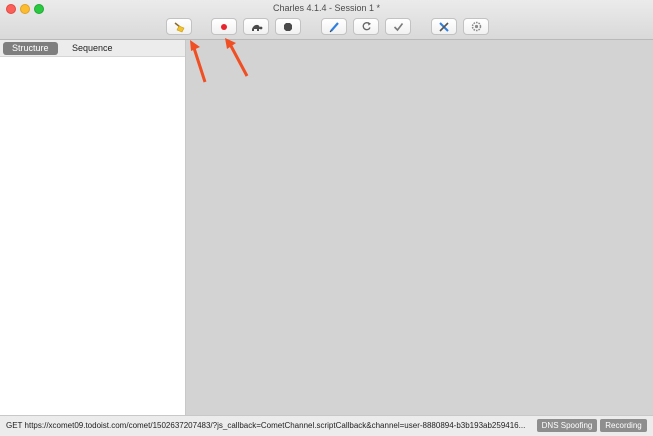 The image size is (653, 436). I want to click on tab-structure: Structure, so click(30, 48).